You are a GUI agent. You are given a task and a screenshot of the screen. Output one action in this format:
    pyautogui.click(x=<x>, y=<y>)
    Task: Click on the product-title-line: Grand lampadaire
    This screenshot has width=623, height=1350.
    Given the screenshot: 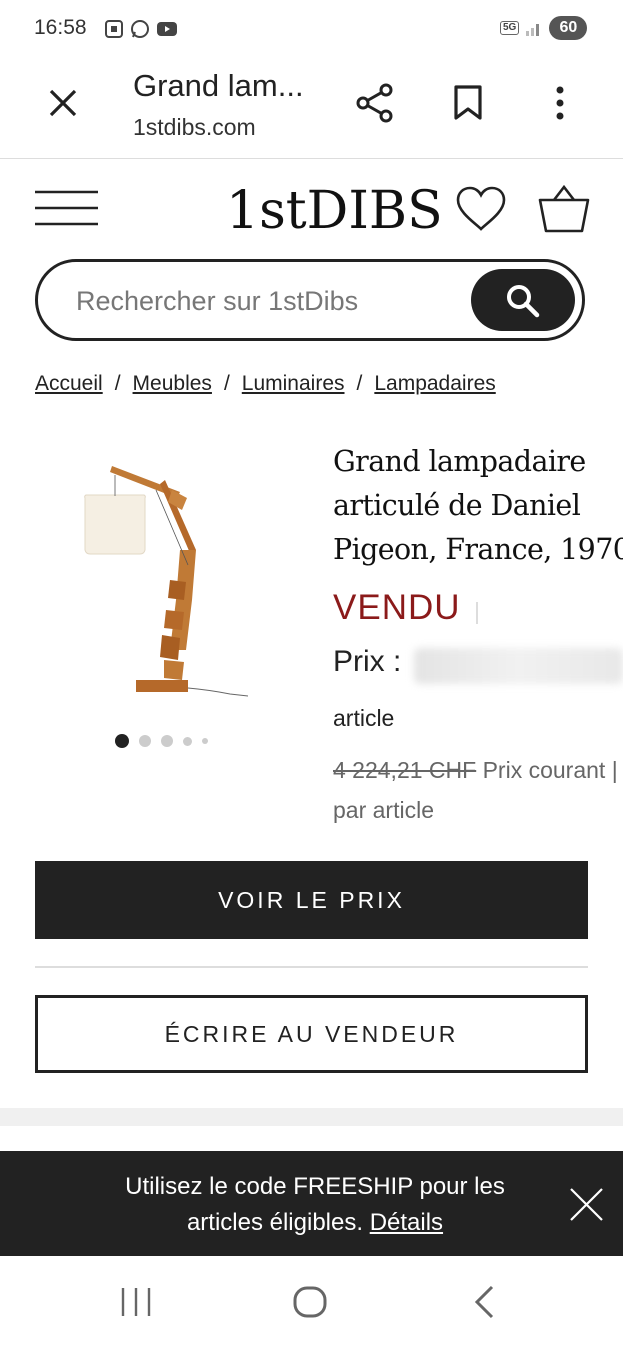 What is the action you would take?
    pyautogui.click(x=459, y=461)
    